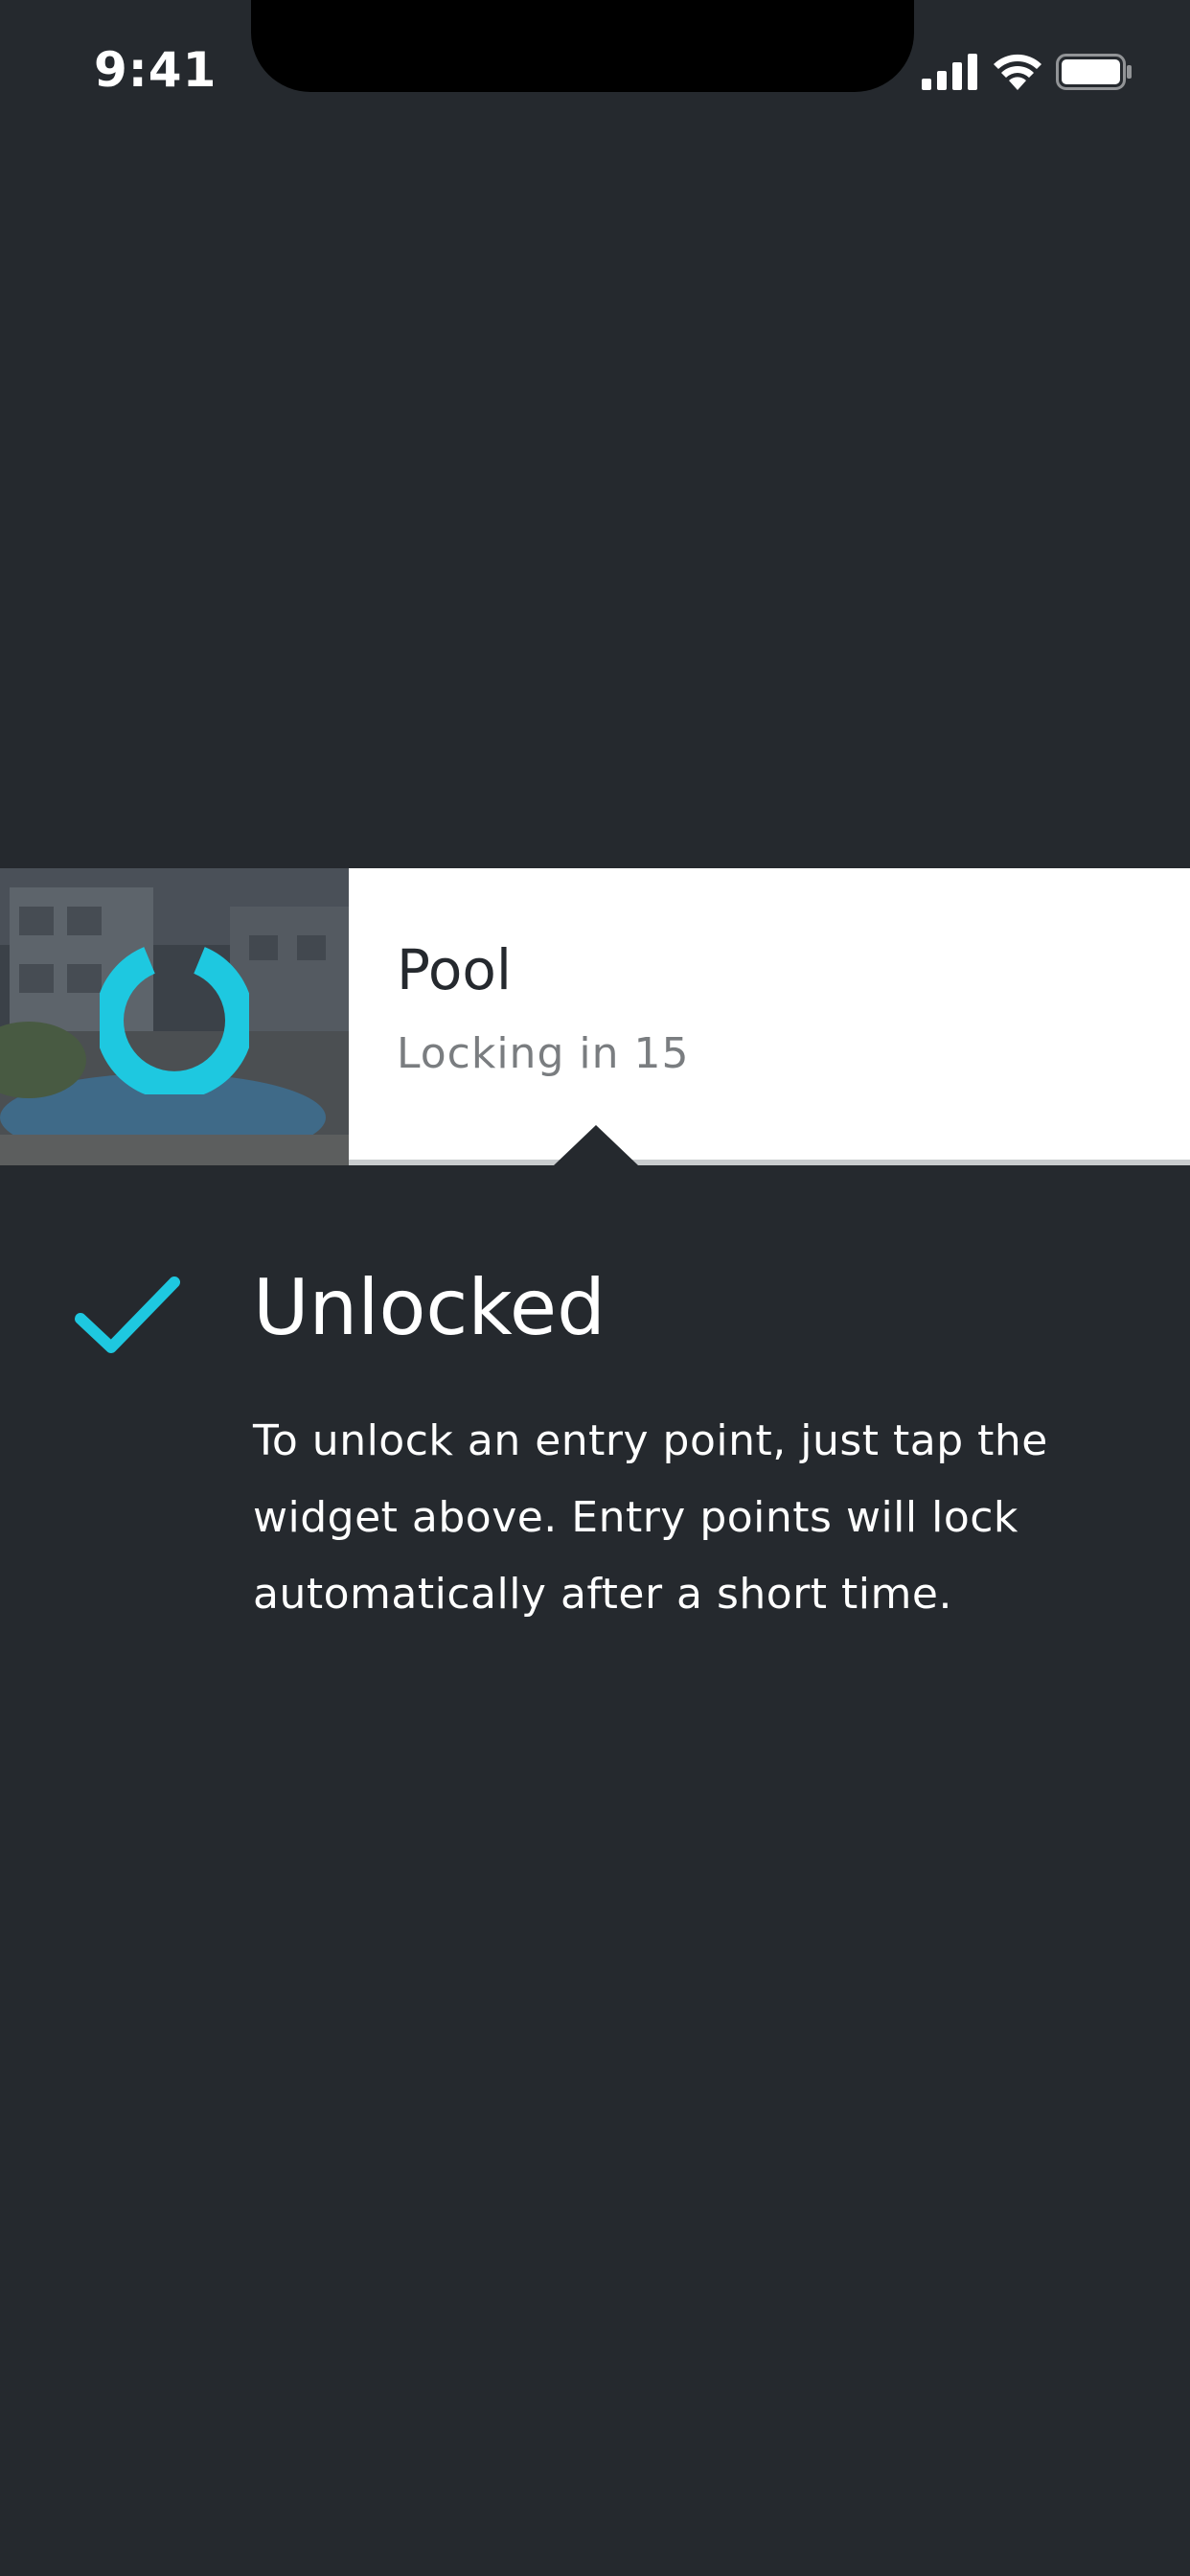 The image size is (1190, 2576). What do you see at coordinates (128, 1314) in the screenshot?
I see `checkmark-icon` at bounding box center [128, 1314].